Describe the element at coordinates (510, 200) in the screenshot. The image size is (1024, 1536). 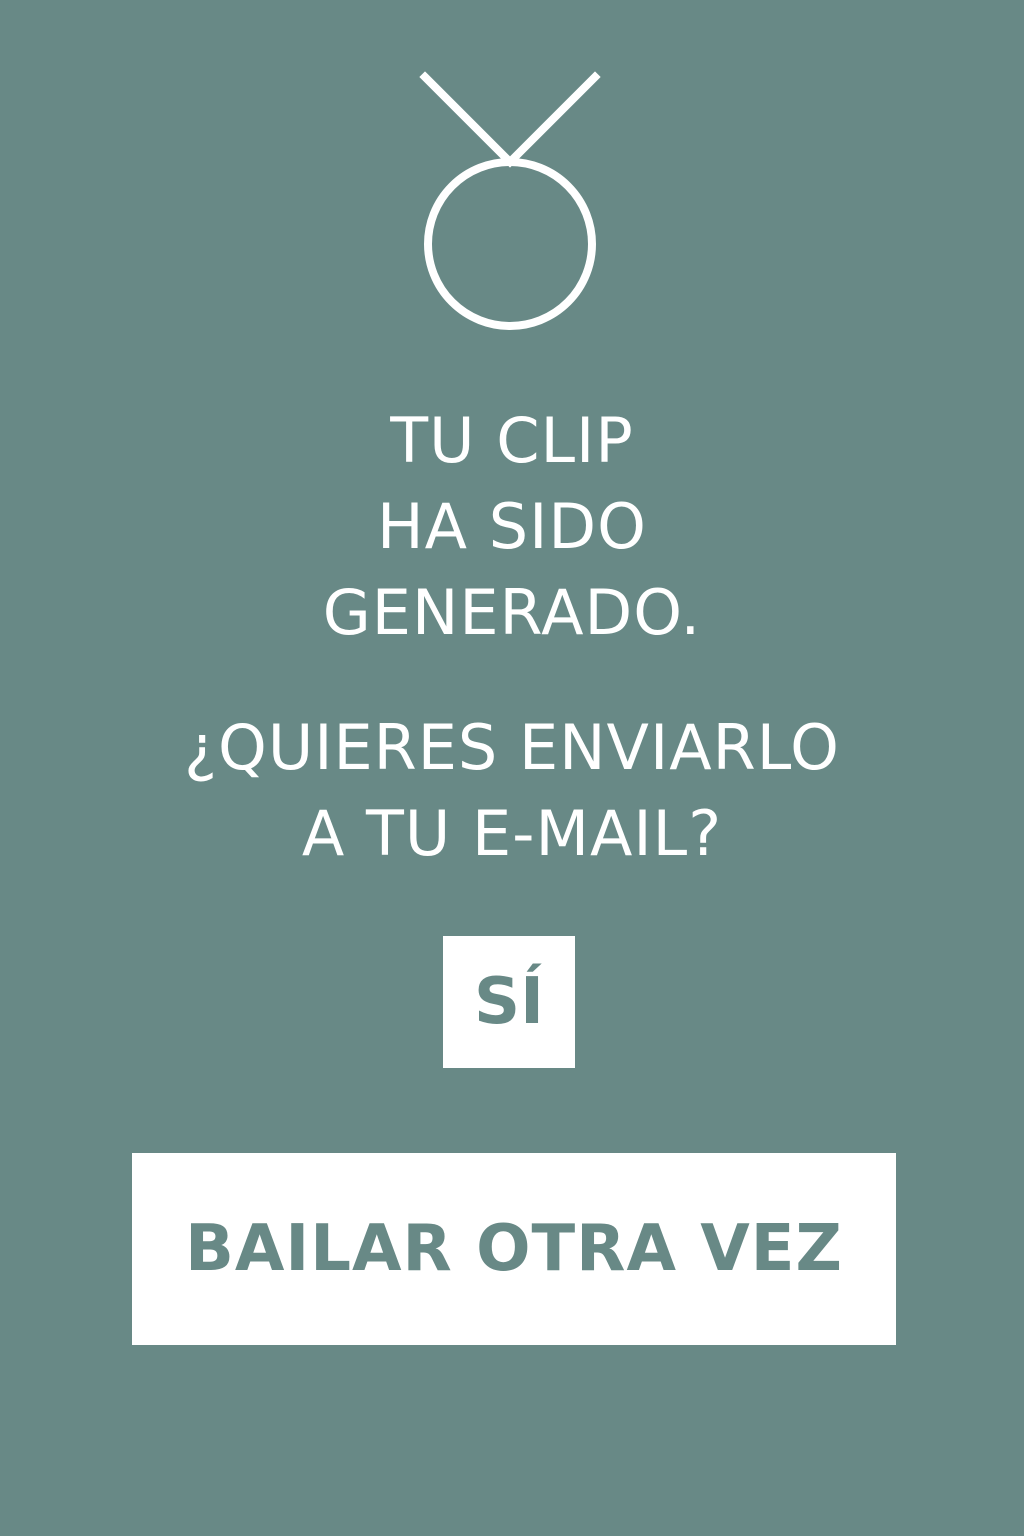
I see `taurus-symbol-icon` at that location.